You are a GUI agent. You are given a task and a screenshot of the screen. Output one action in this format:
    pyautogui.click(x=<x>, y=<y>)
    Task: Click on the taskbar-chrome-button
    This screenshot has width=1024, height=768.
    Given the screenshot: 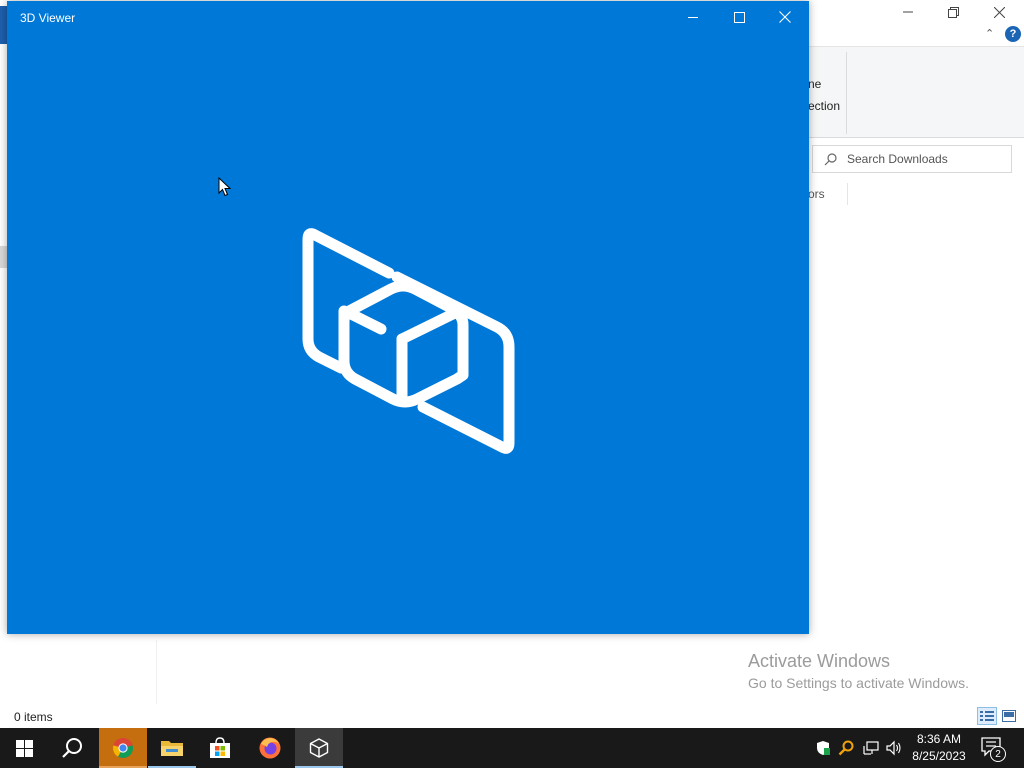 What is the action you would take?
    pyautogui.click(x=123, y=748)
    